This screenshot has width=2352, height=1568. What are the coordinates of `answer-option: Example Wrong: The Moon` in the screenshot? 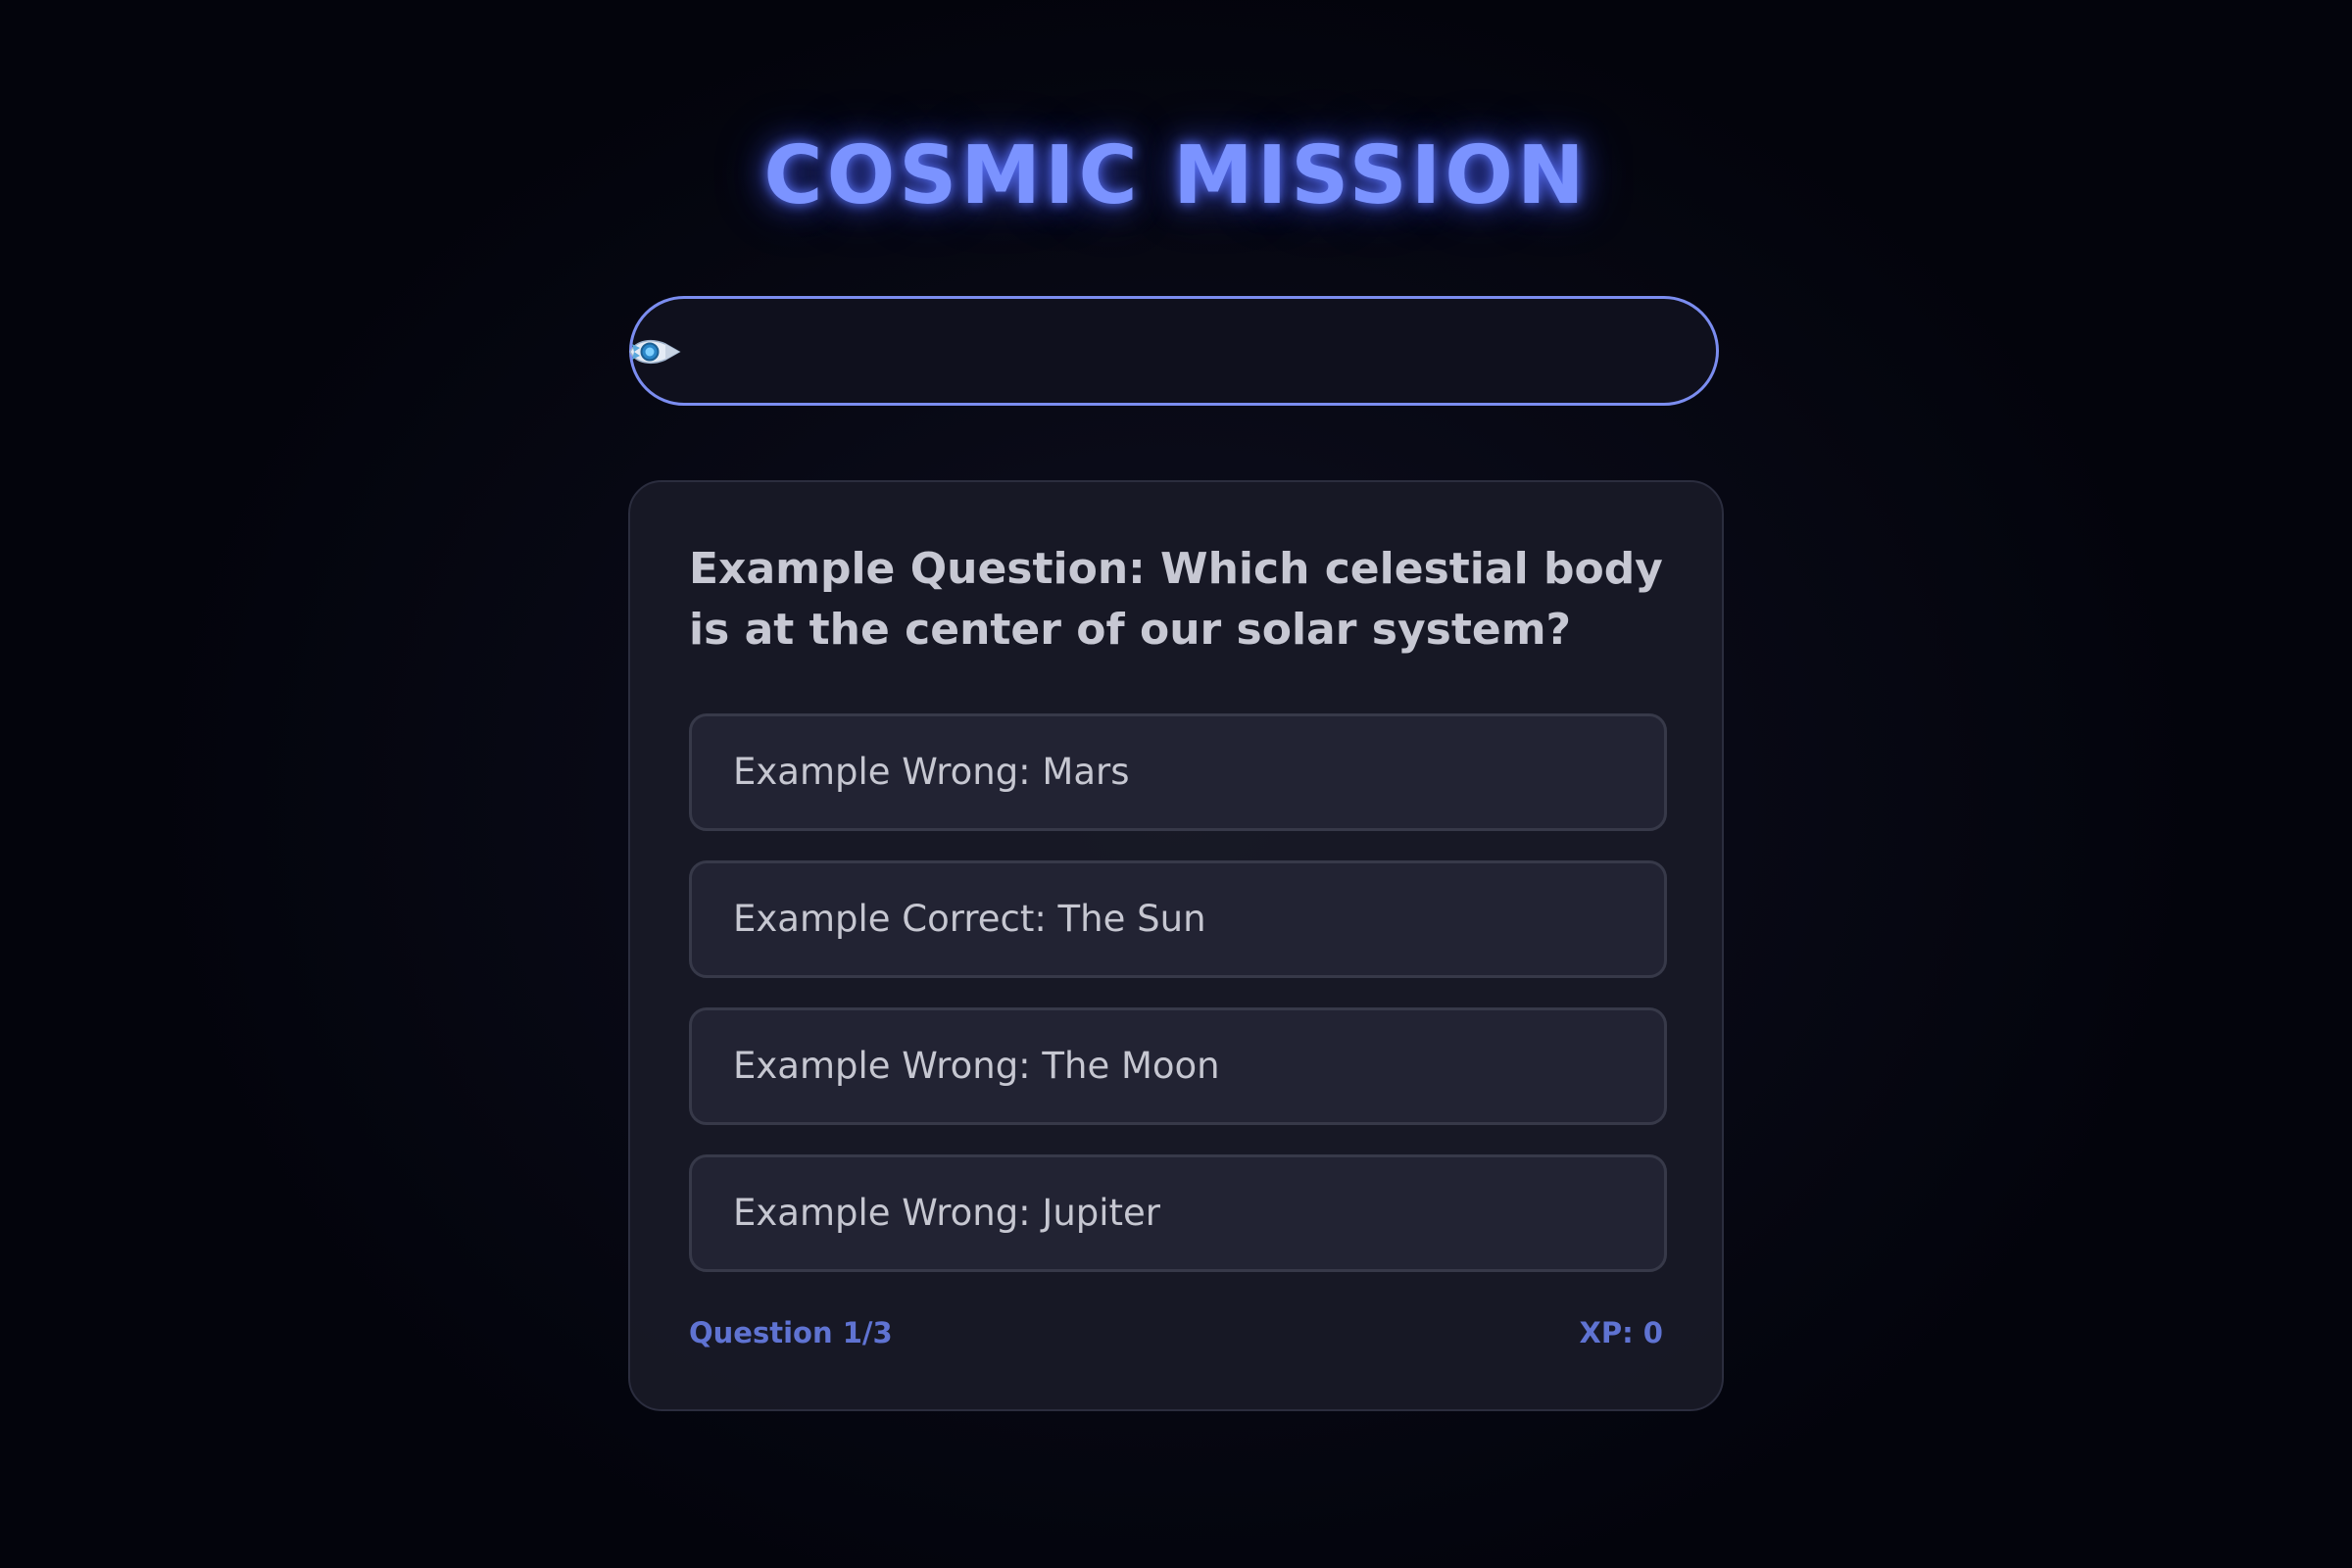 It's located at (1178, 1066).